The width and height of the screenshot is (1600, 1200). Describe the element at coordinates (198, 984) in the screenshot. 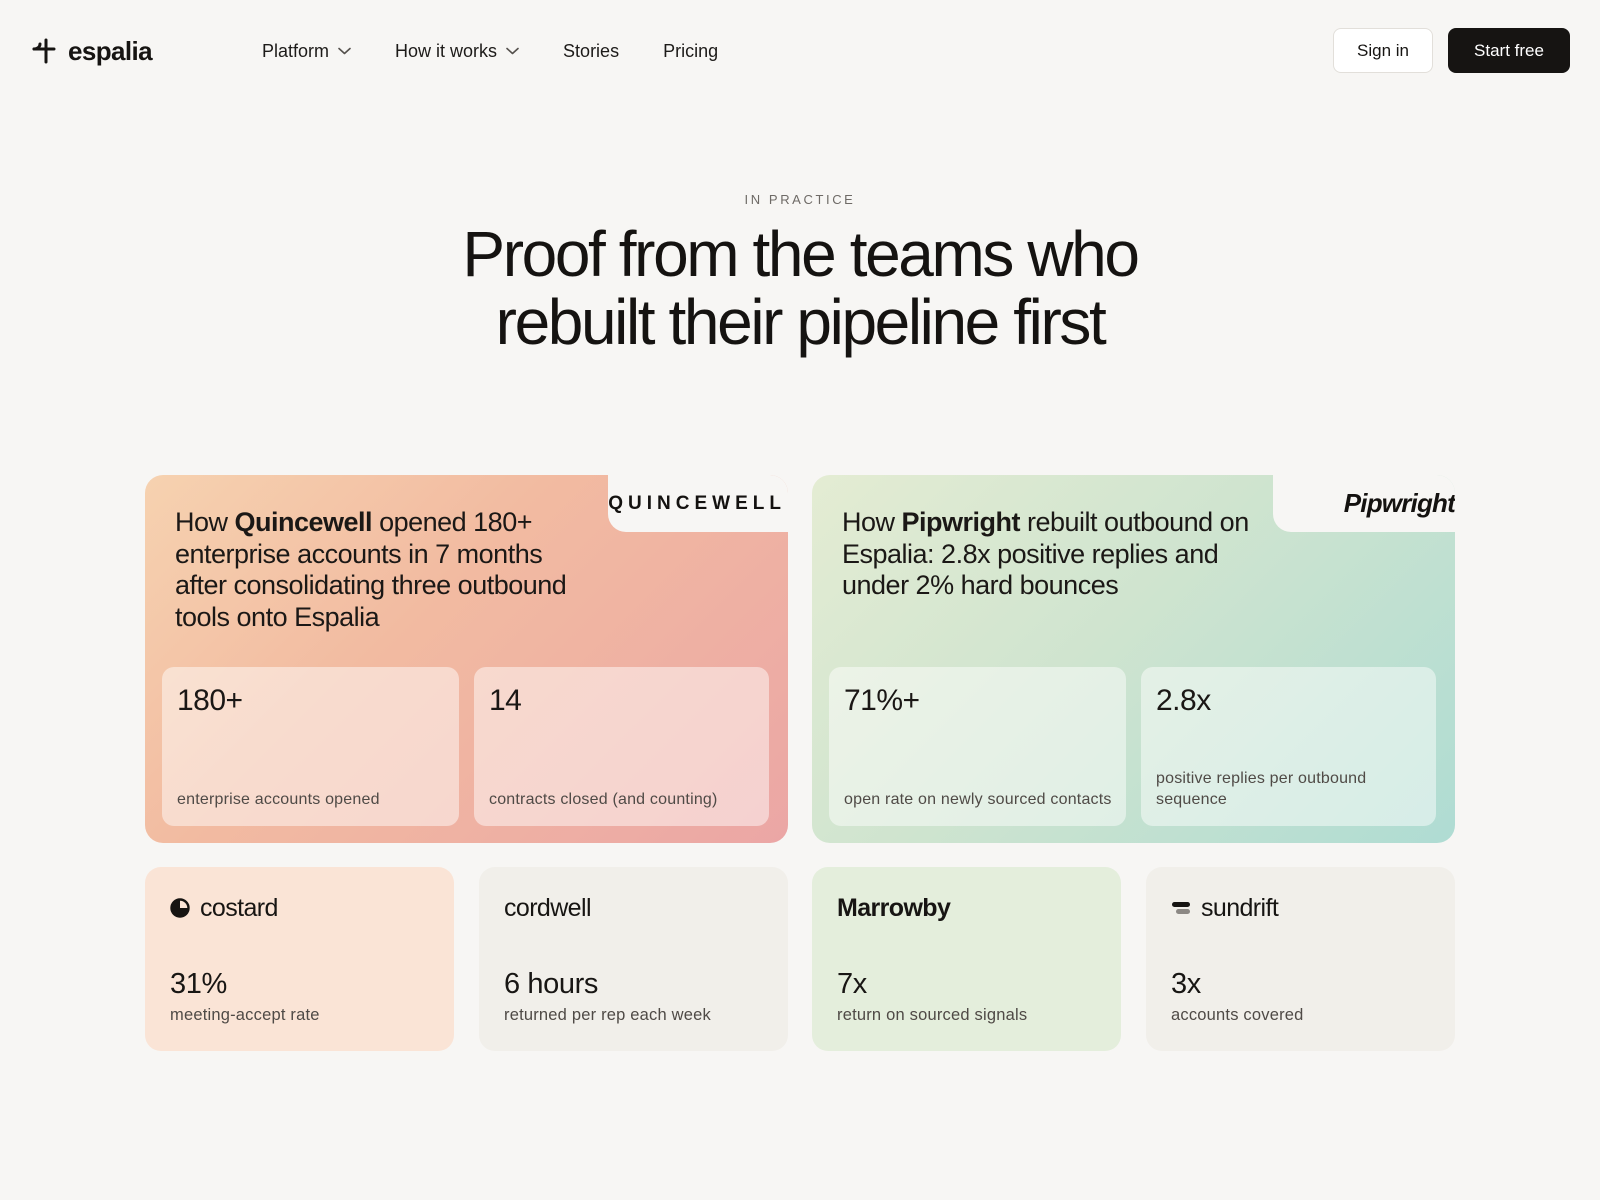

I see `customer-stat-value: 31%` at that location.